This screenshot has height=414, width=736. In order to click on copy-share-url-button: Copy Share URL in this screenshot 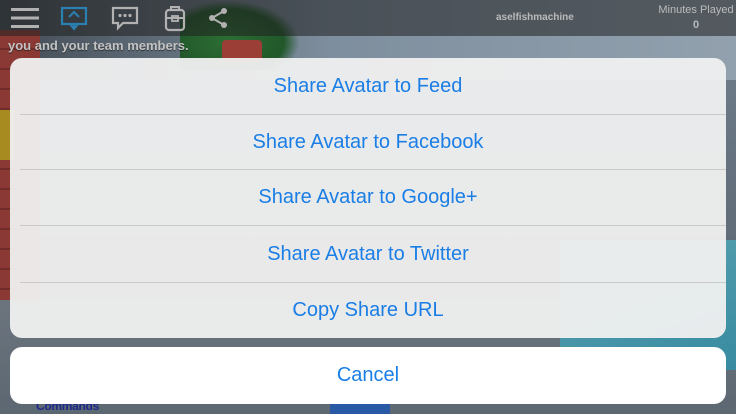, I will do `click(368, 310)`.